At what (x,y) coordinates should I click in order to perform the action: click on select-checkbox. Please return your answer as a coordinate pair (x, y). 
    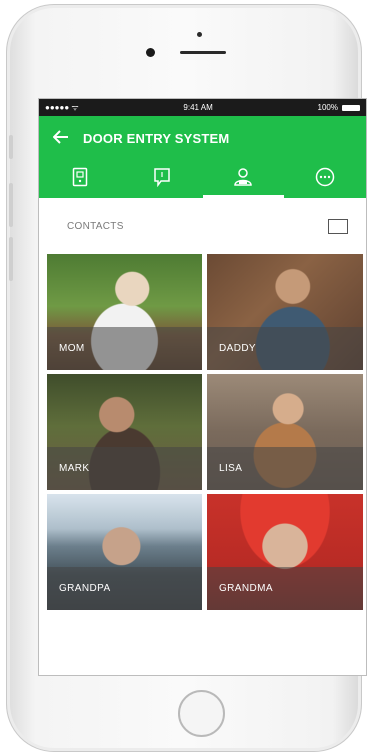
    Looking at the image, I should click on (338, 226).